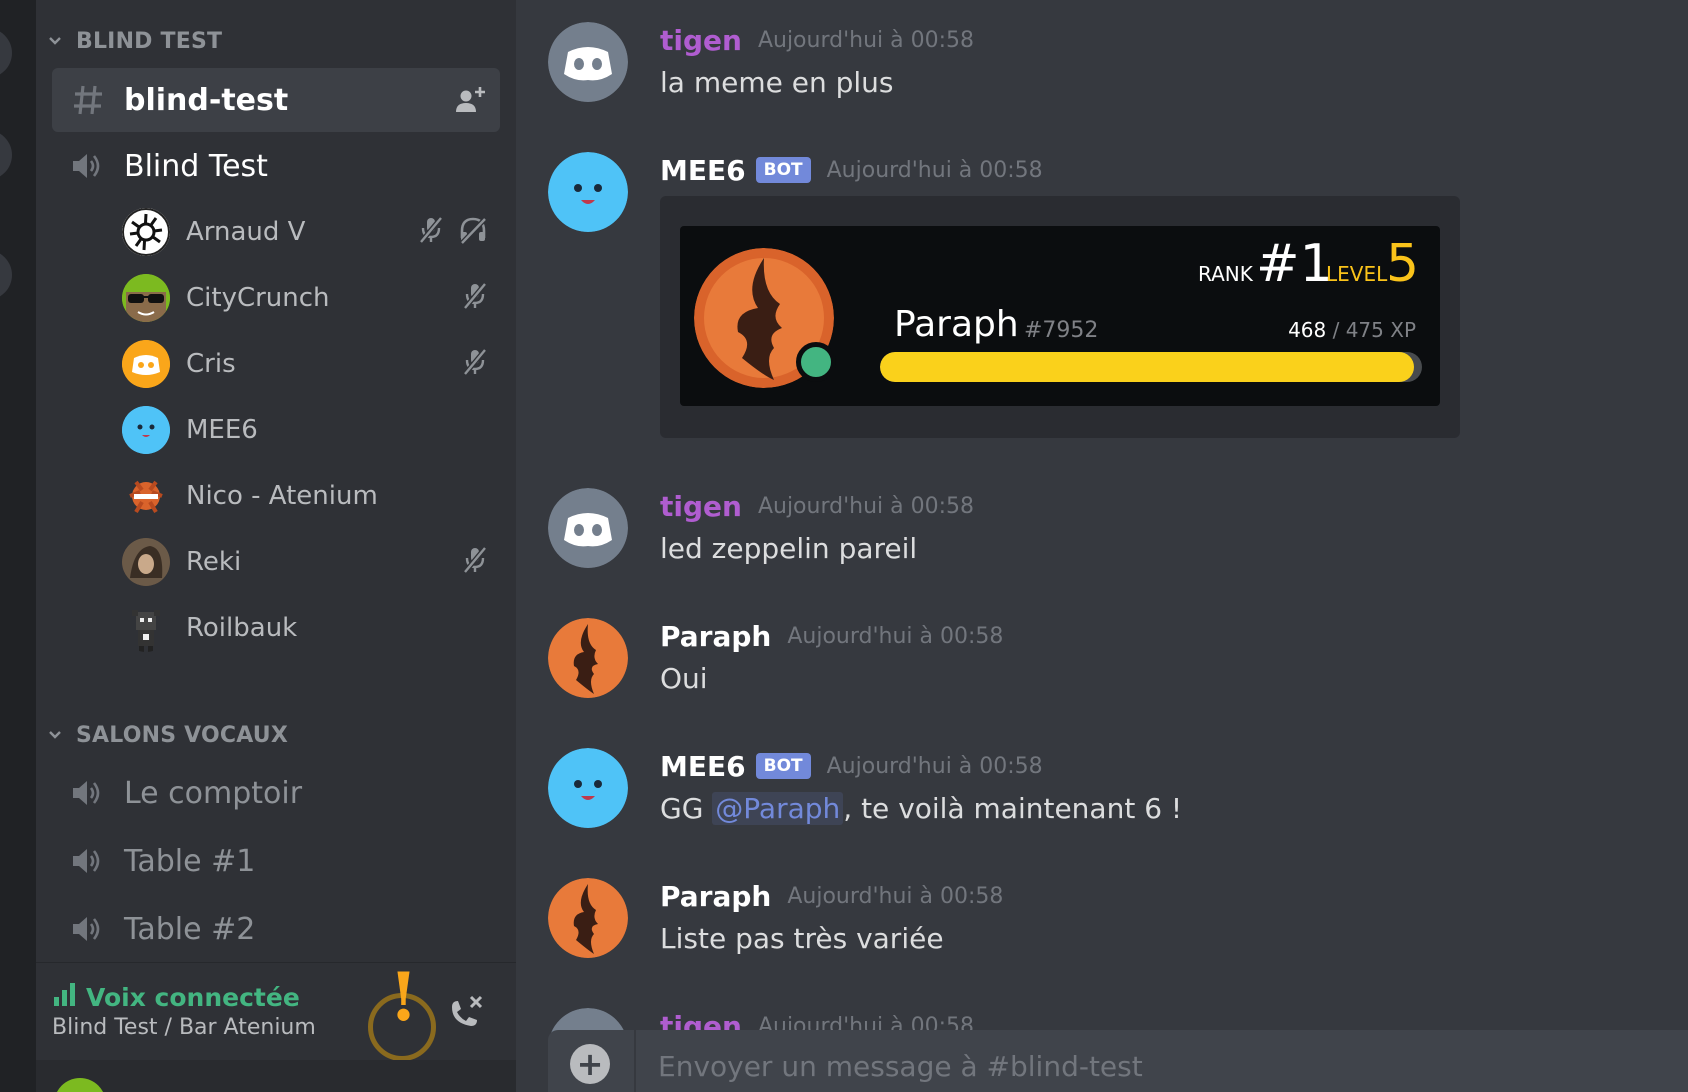 The height and width of the screenshot is (1092, 1688). I want to click on message-text: GG @Paraph, te voilà maintenant 6 !, so click(921, 808).